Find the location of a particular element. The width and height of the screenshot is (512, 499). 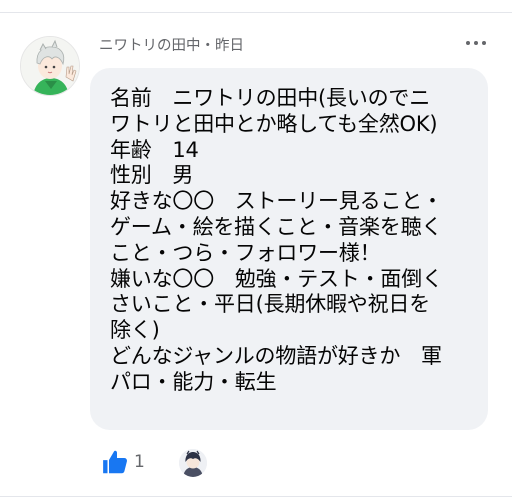

text-line: 性別 男 is located at coordinates (152, 175).